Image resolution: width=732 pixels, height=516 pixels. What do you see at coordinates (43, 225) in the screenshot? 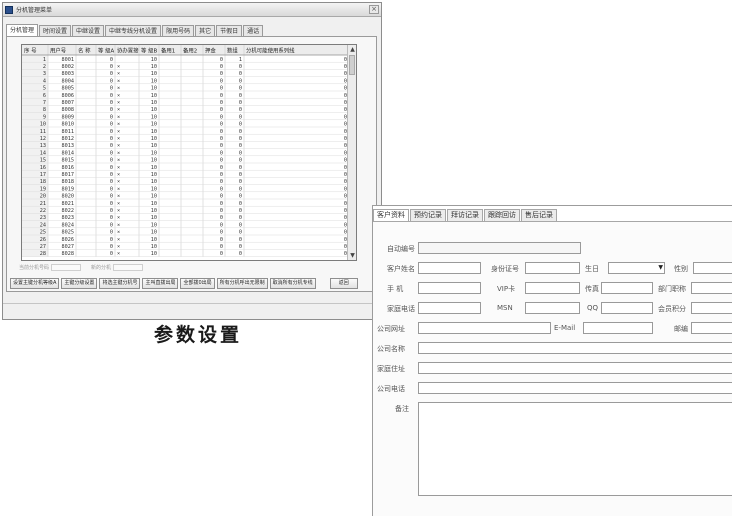
I see `grid-cell: 24` at bounding box center [43, 225].